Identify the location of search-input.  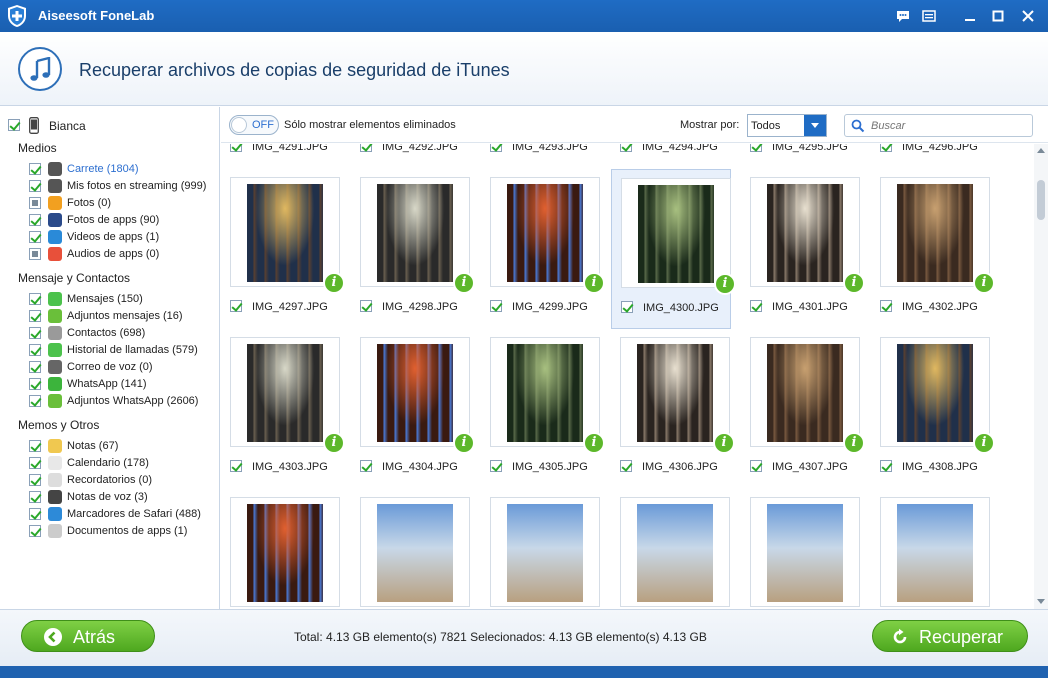
(948, 125).